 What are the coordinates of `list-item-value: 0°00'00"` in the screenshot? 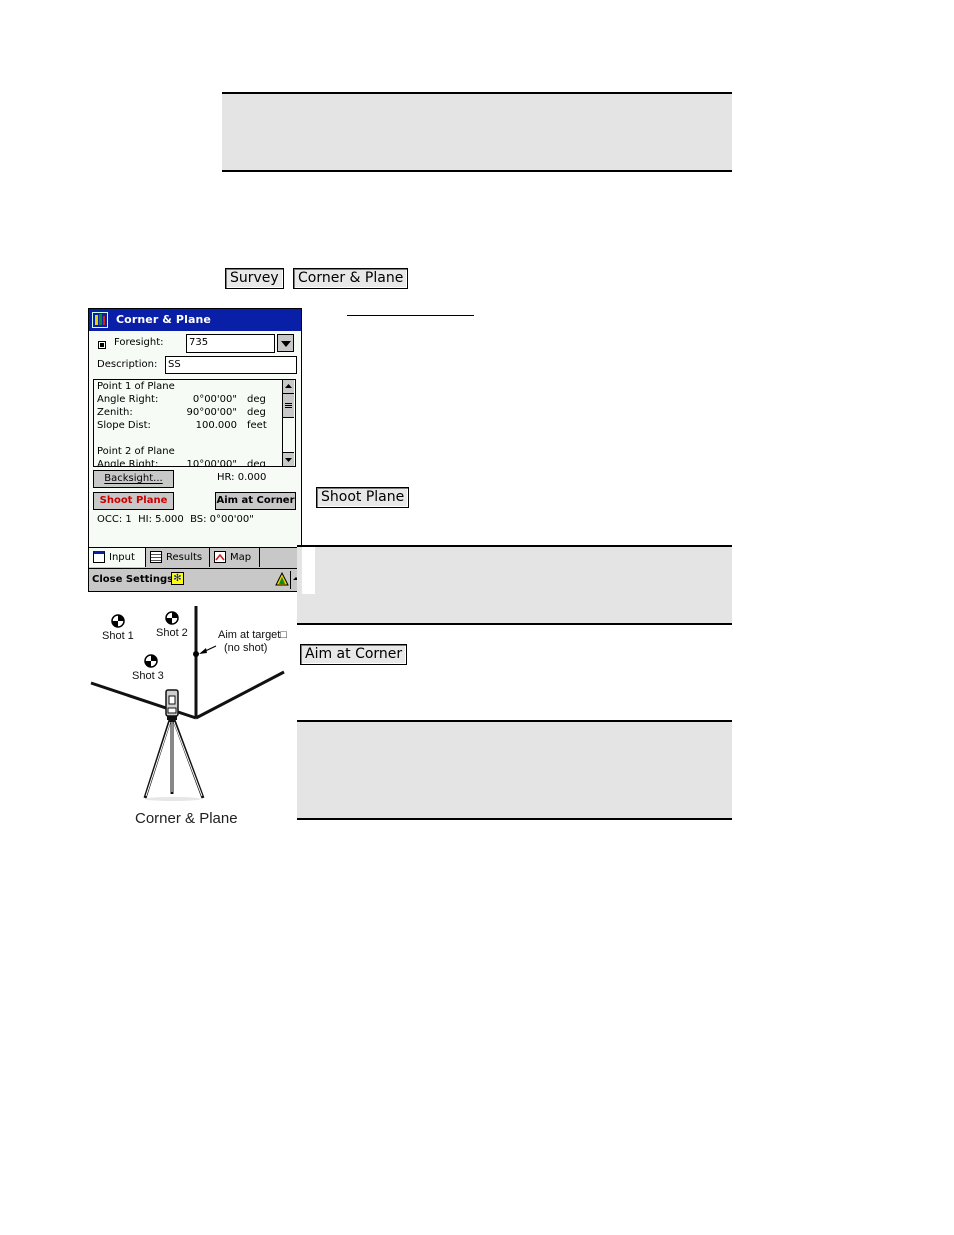 It's located at (214, 399).